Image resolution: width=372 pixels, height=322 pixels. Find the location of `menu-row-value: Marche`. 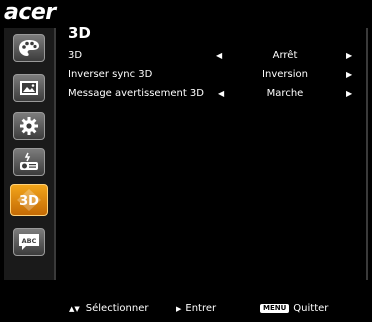

menu-row-value: Marche is located at coordinates (285, 93).